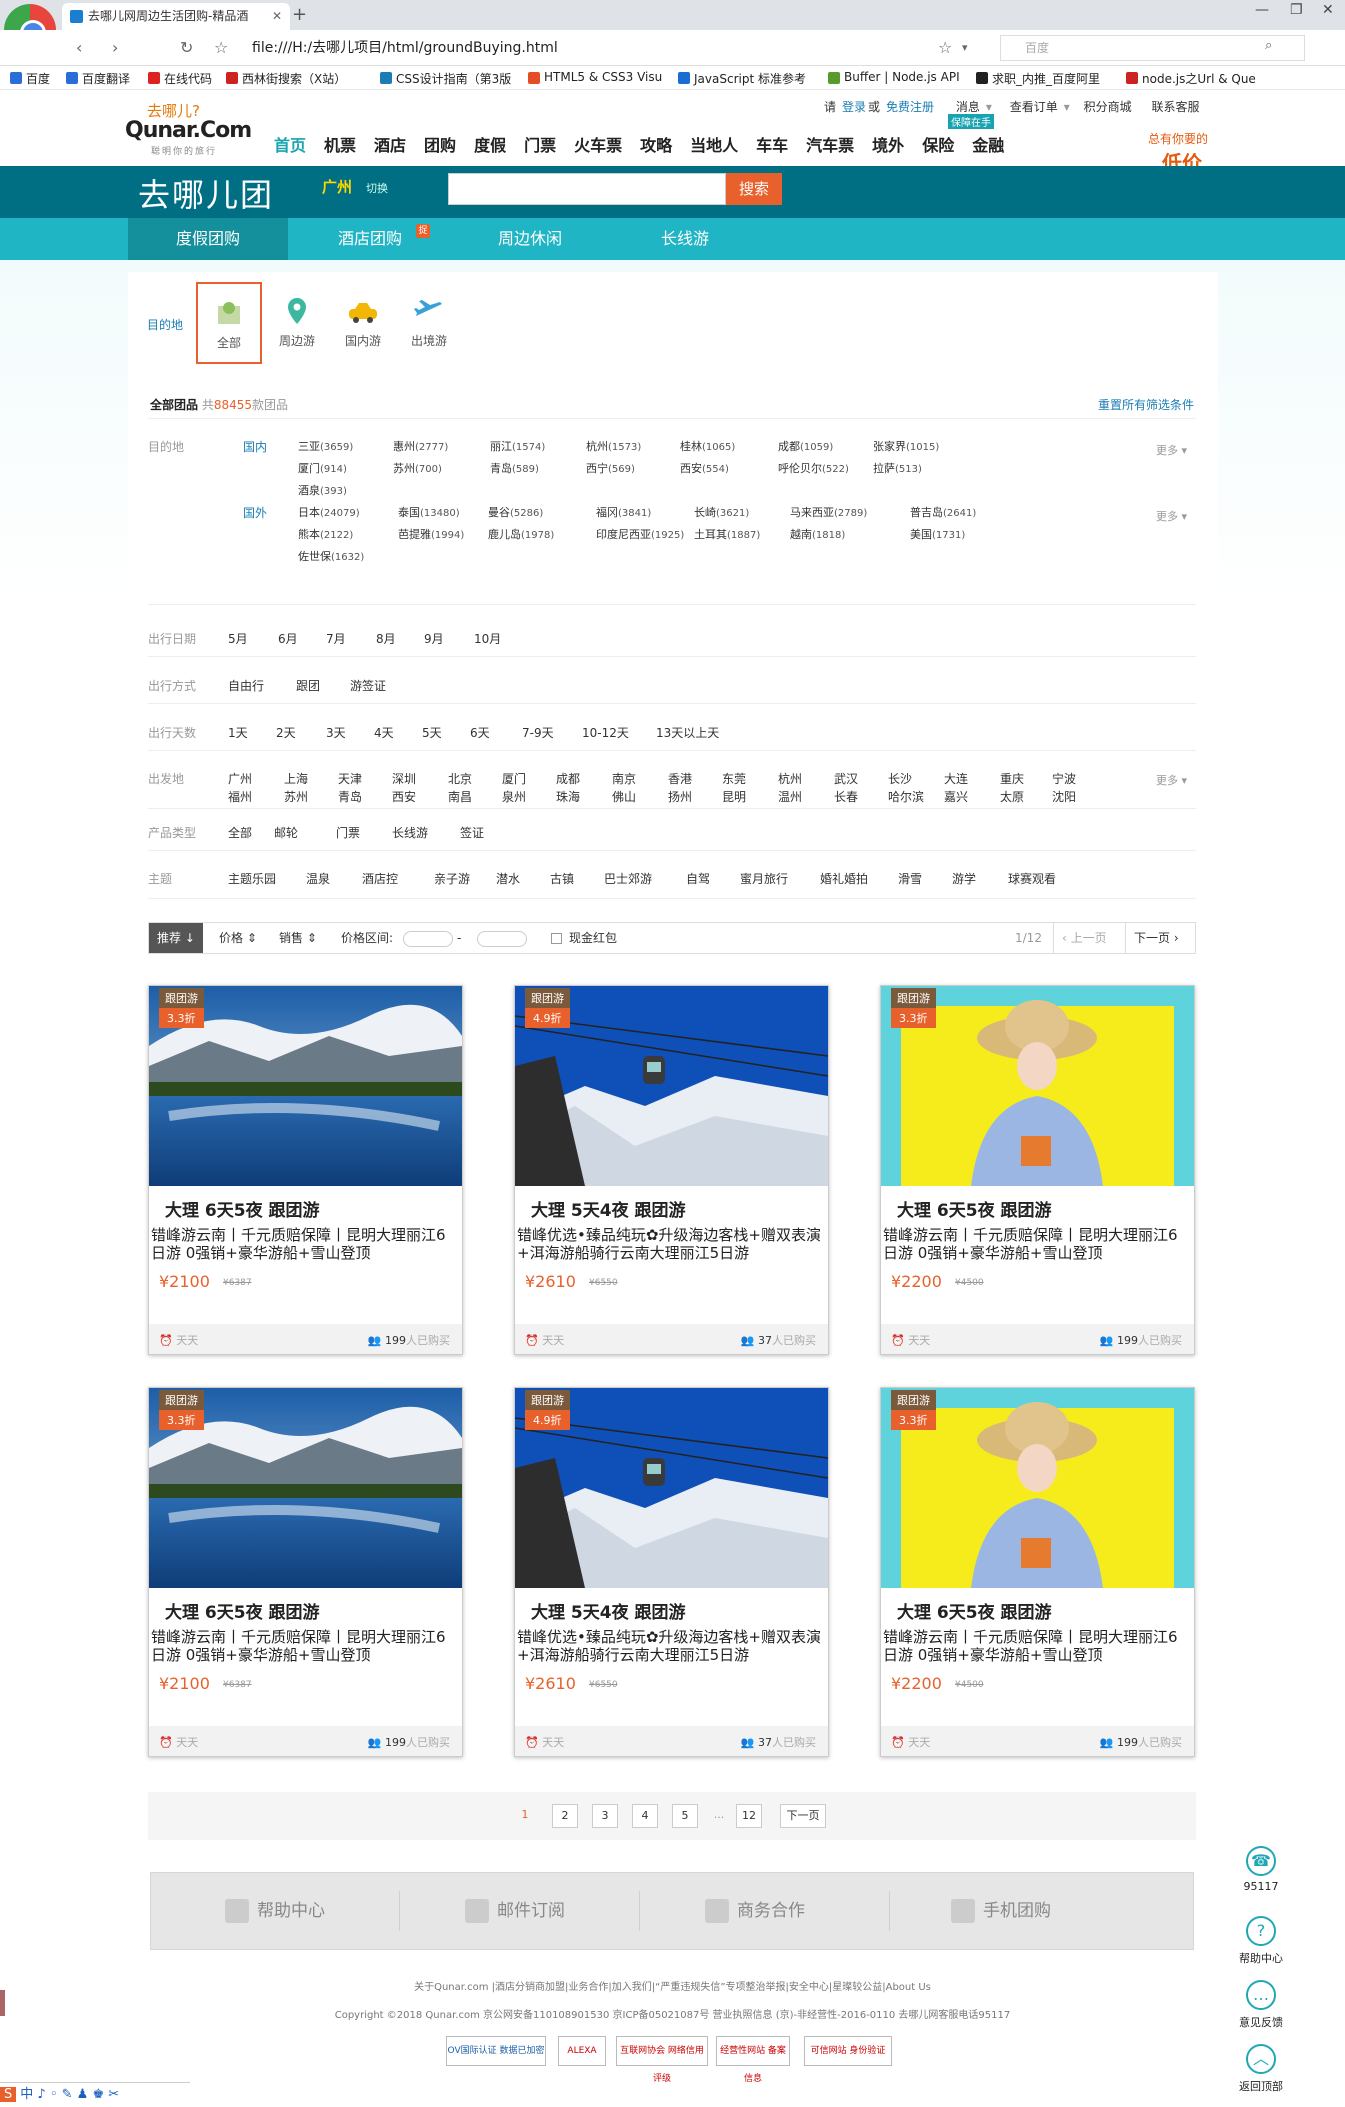  Describe the element at coordinates (888, 144) in the screenshot. I see `nav-item: 境外` at that location.